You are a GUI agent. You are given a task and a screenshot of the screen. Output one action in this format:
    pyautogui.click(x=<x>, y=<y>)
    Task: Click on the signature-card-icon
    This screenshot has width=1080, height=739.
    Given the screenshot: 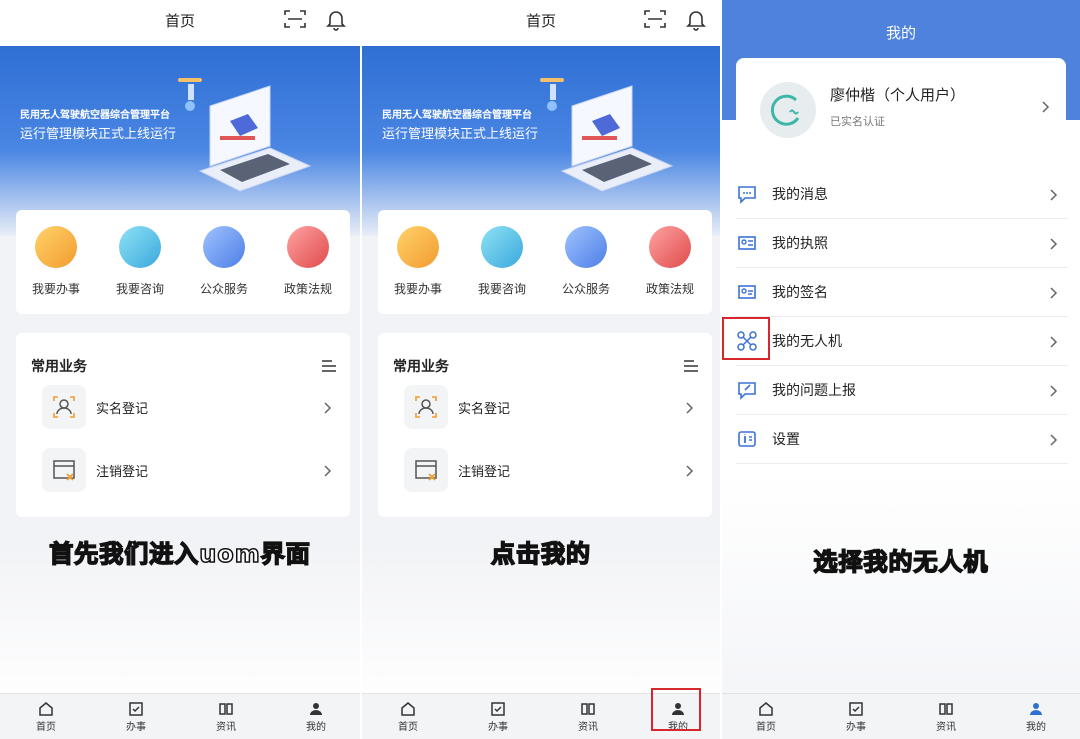 What is the action you would take?
    pyautogui.click(x=747, y=294)
    